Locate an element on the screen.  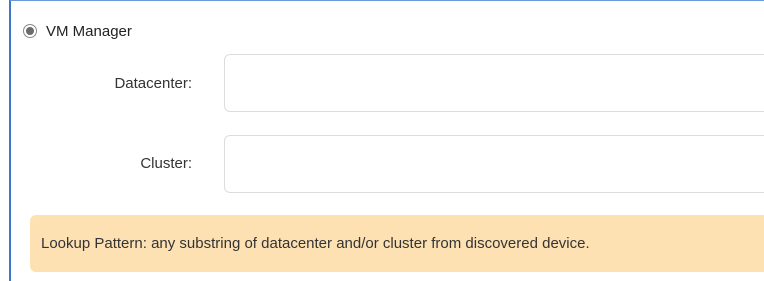
cluster-input is located at coordinates (494, 164).